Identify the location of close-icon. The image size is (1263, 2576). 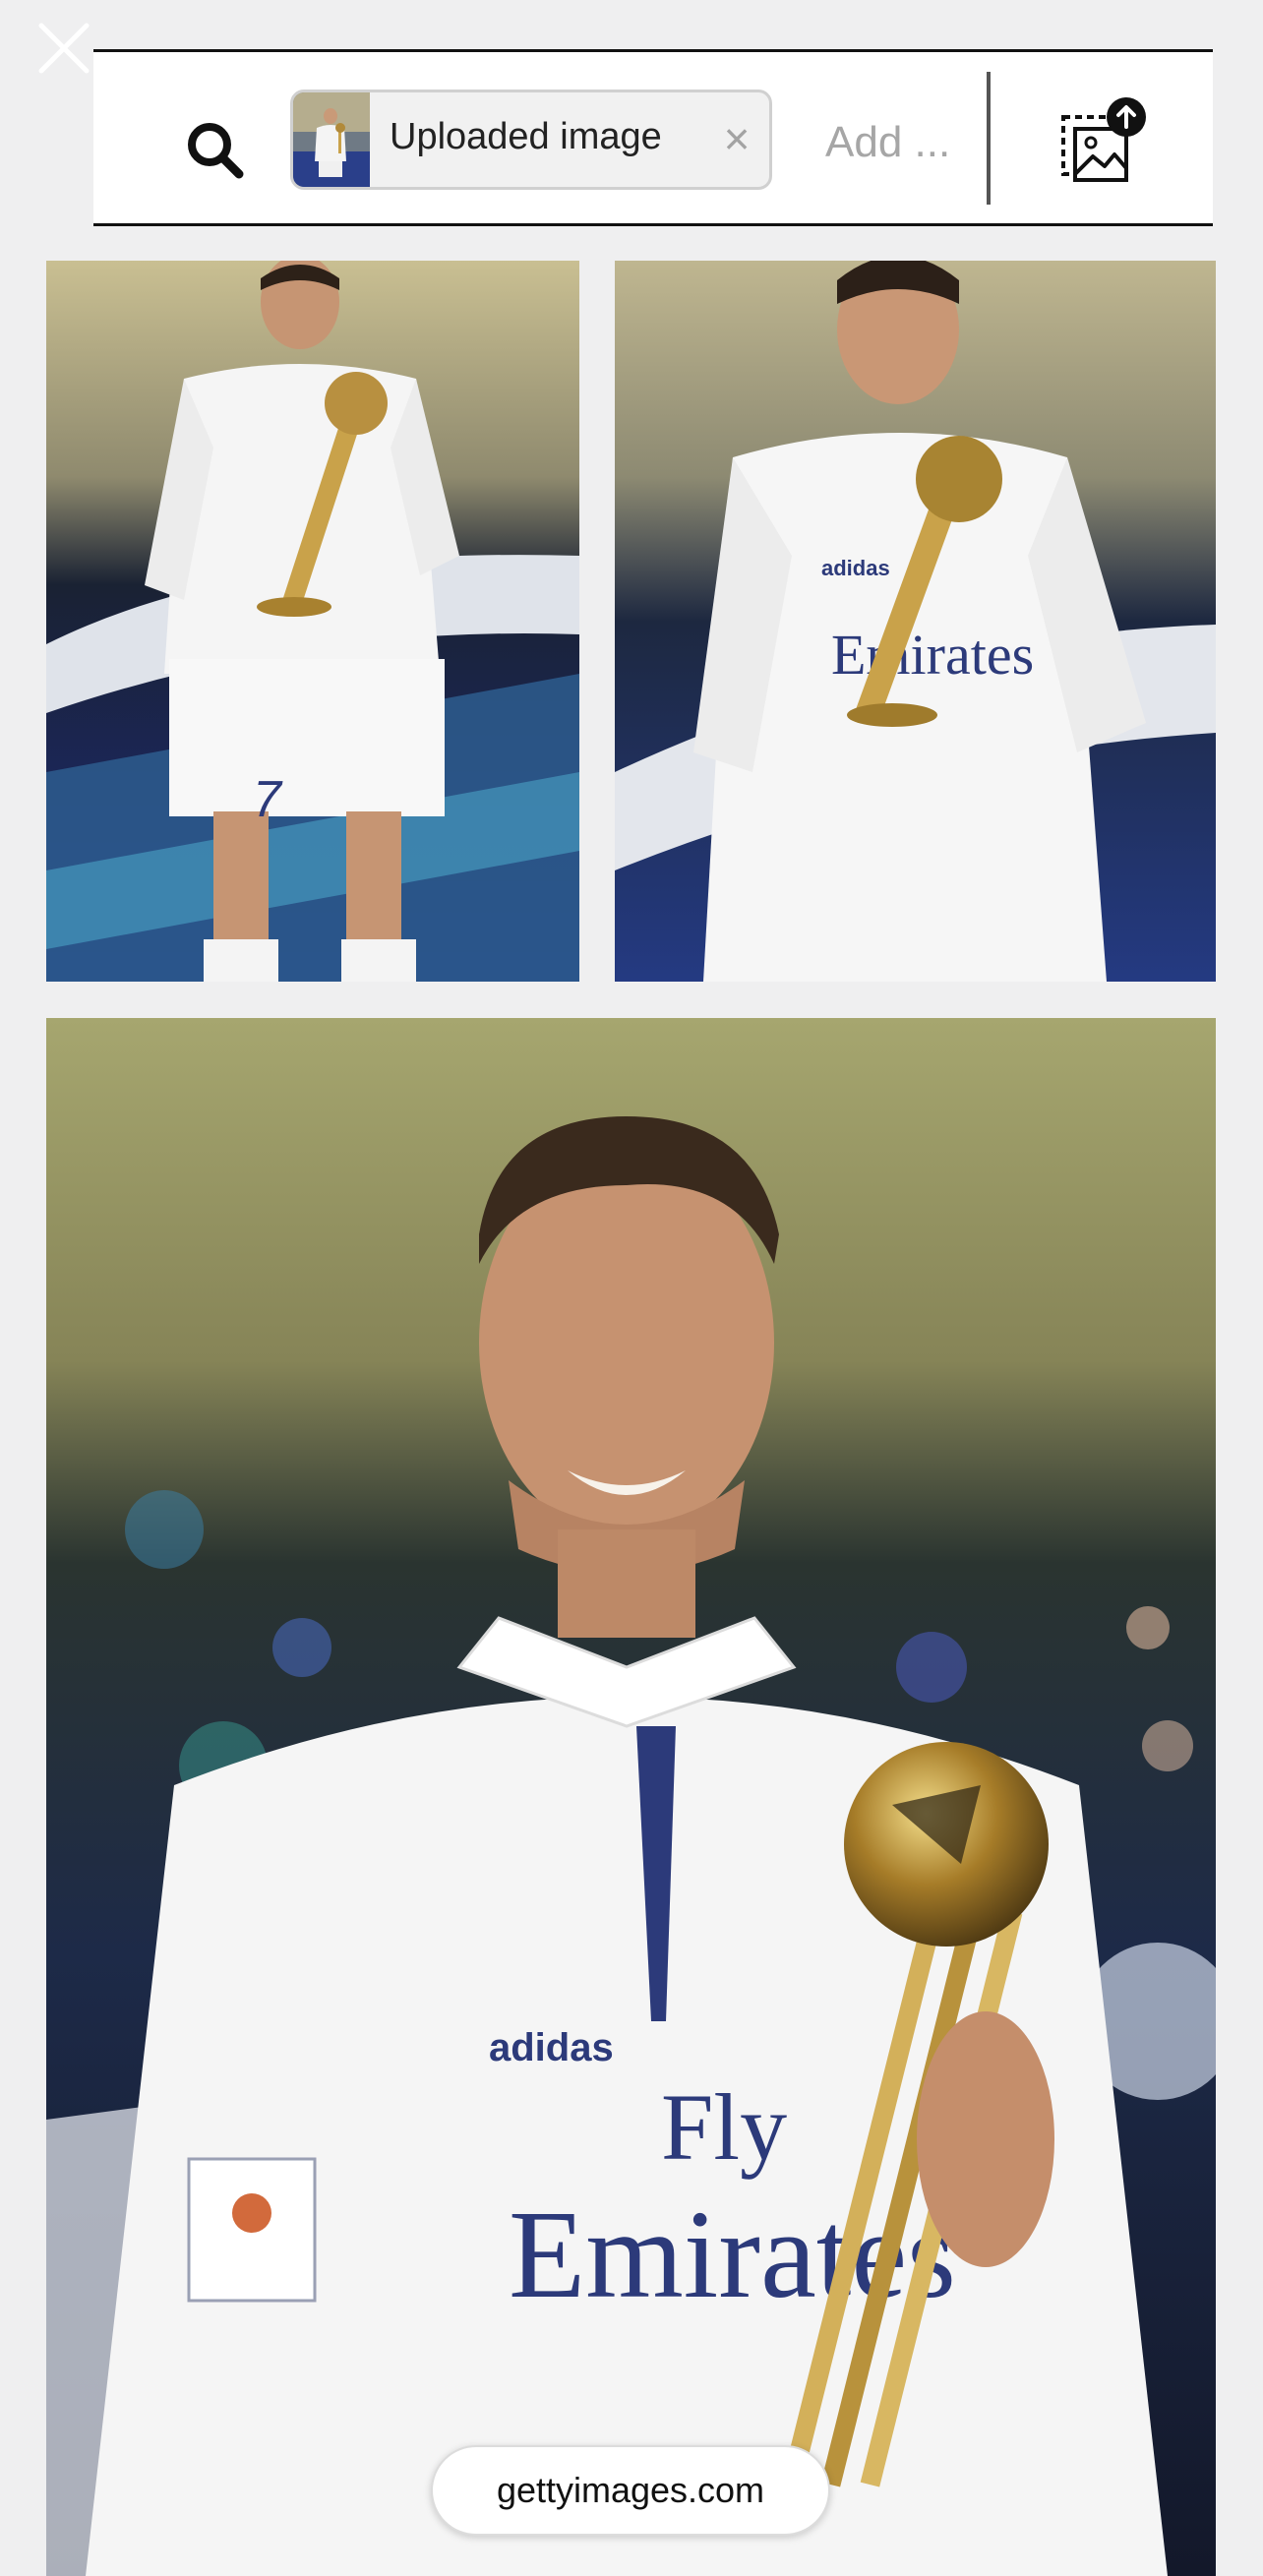
(64, 49).